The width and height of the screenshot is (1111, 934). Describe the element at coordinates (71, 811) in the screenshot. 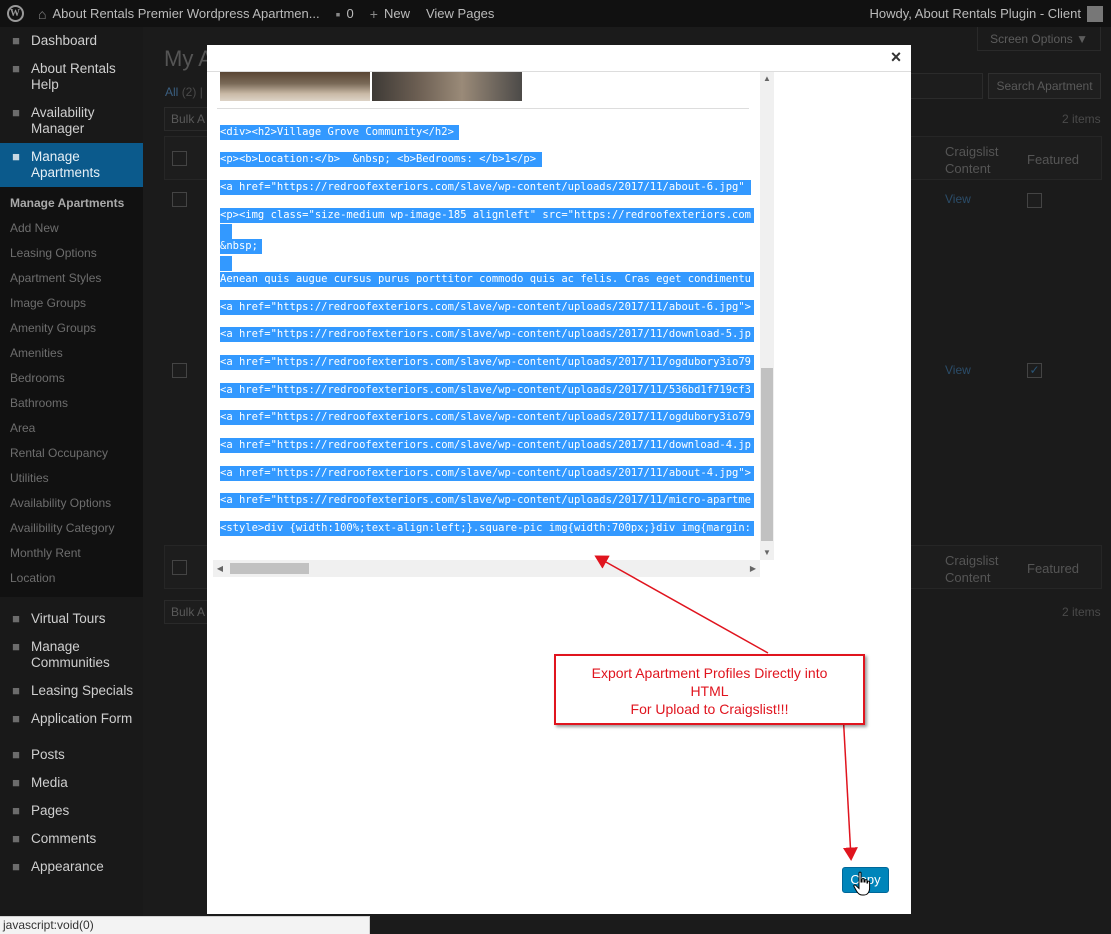

I see `sidebar-item-pages: ■ Pages` at that location.